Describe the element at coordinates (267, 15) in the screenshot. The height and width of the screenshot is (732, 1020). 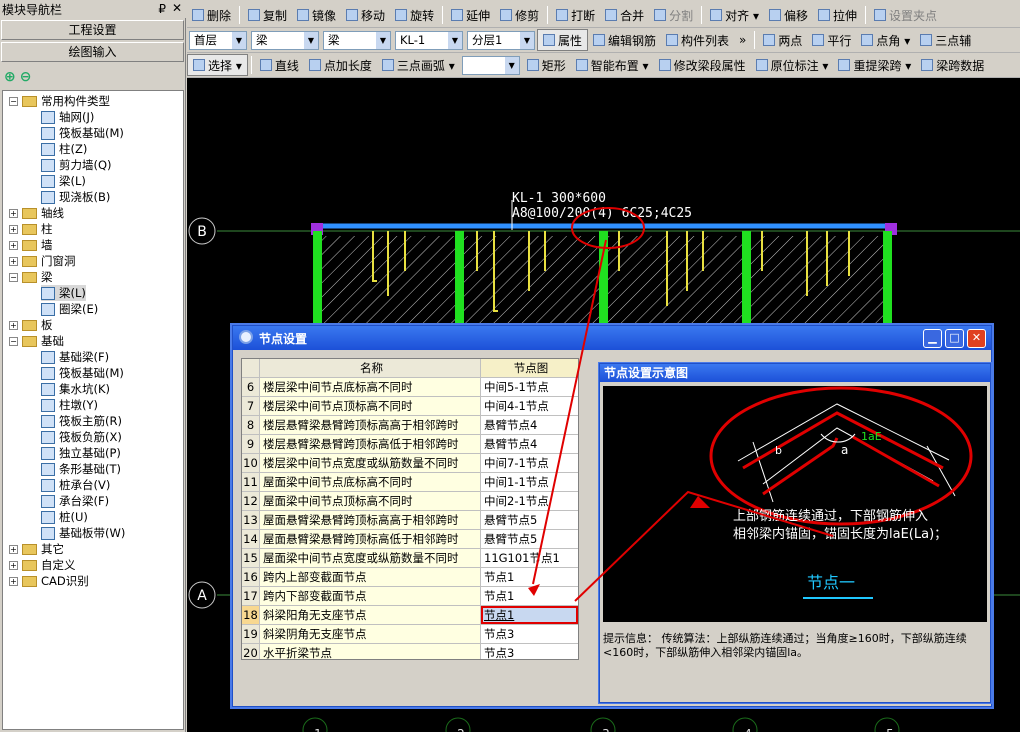
I see `toolbar-button: 复制` at that location.